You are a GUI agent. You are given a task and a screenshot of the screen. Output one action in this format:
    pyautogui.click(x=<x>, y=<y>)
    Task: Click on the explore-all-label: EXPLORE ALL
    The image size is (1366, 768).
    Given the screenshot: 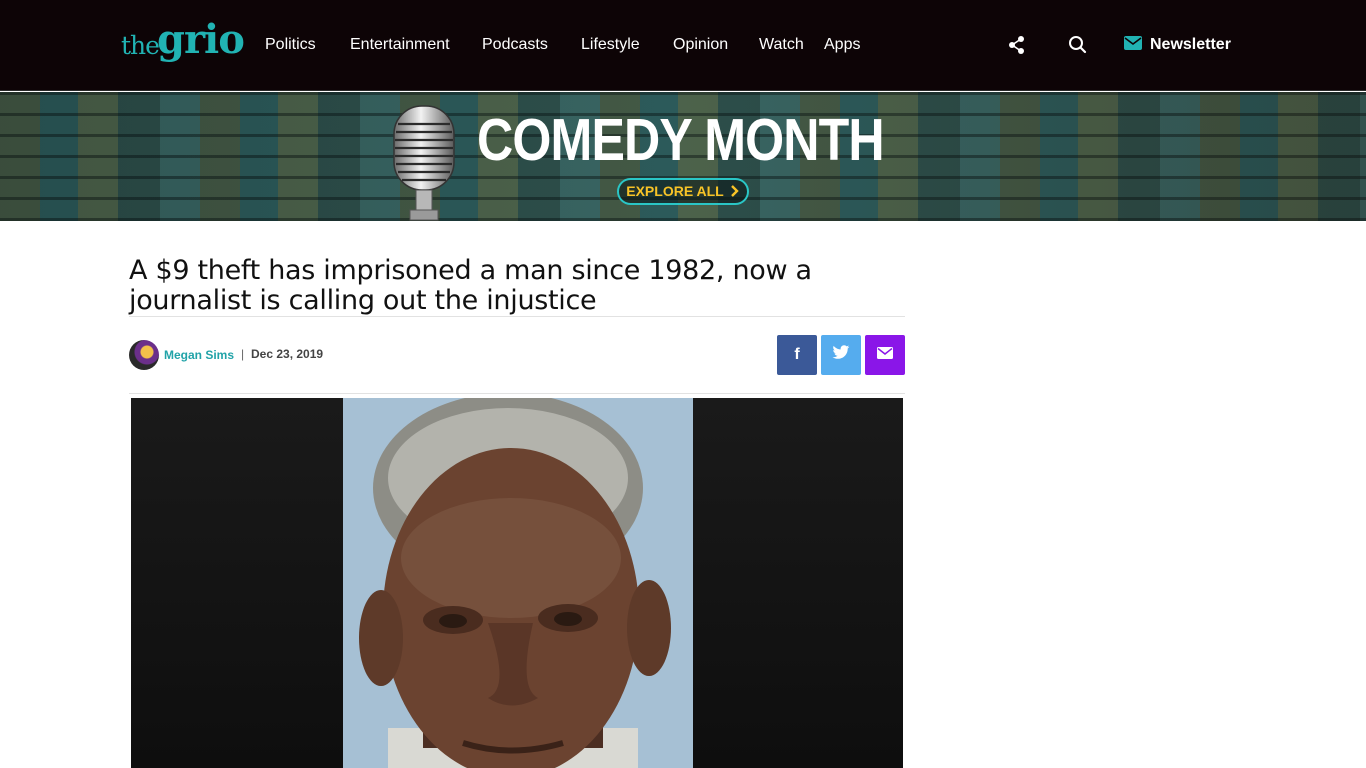 What is the action you would take?
    pyautogui.click(x=675, y=191)
    